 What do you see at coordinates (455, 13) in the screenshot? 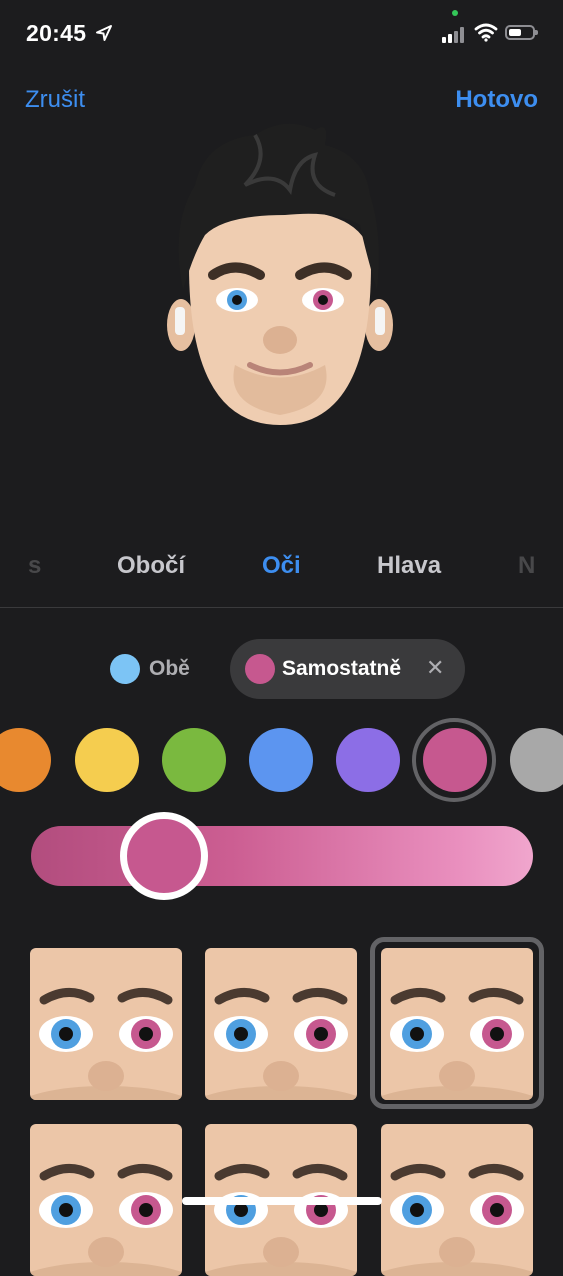
I see `privacy-indicator-dot` at bounding box center [455, 13].